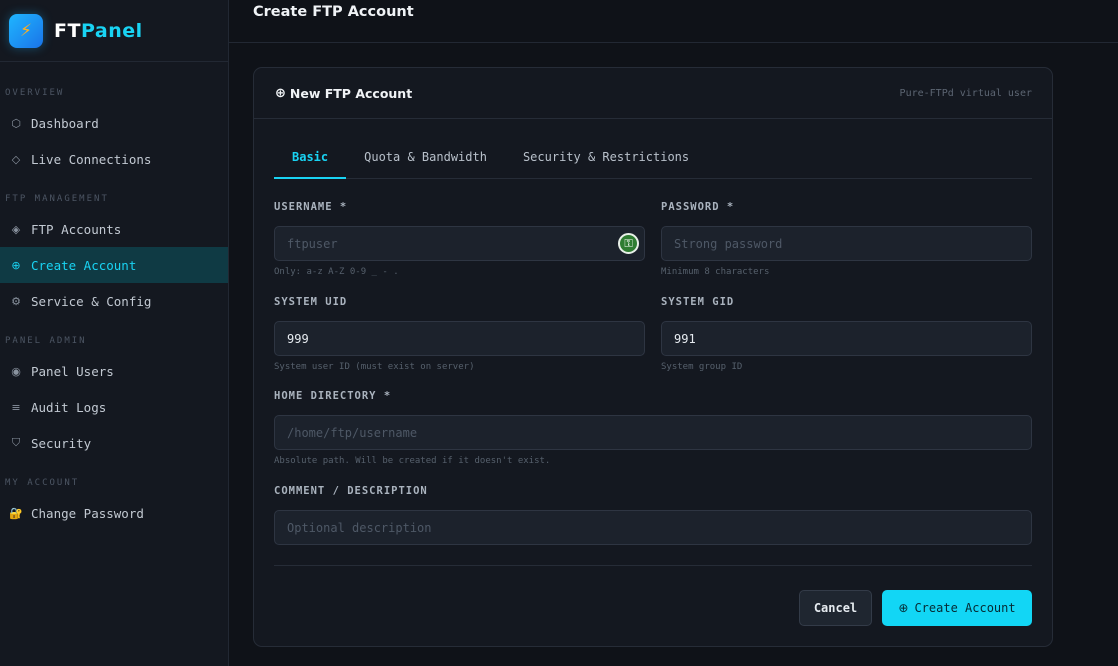  Describe the element at coordinates (425, 159) in the screenshot. I see `tab-quota-bandwidth: Quota & Bandwidth` at that location.